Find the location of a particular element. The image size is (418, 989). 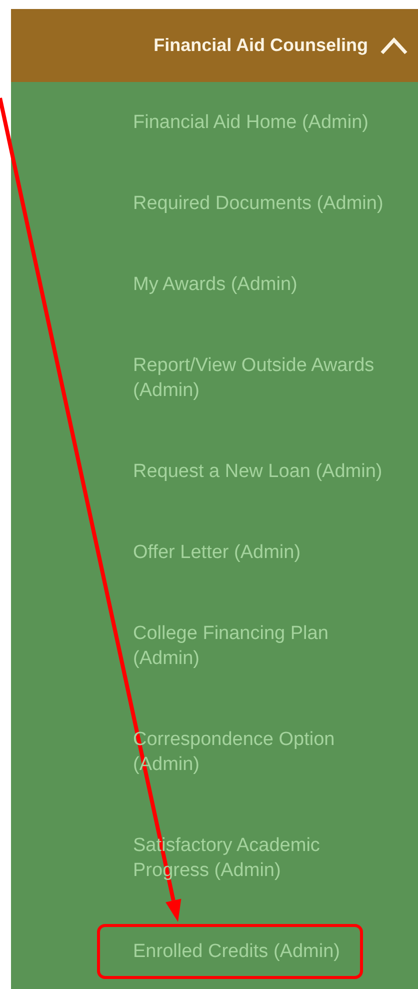

menu-link: Required Documents (Admin) is located at coordinates (251, 203).